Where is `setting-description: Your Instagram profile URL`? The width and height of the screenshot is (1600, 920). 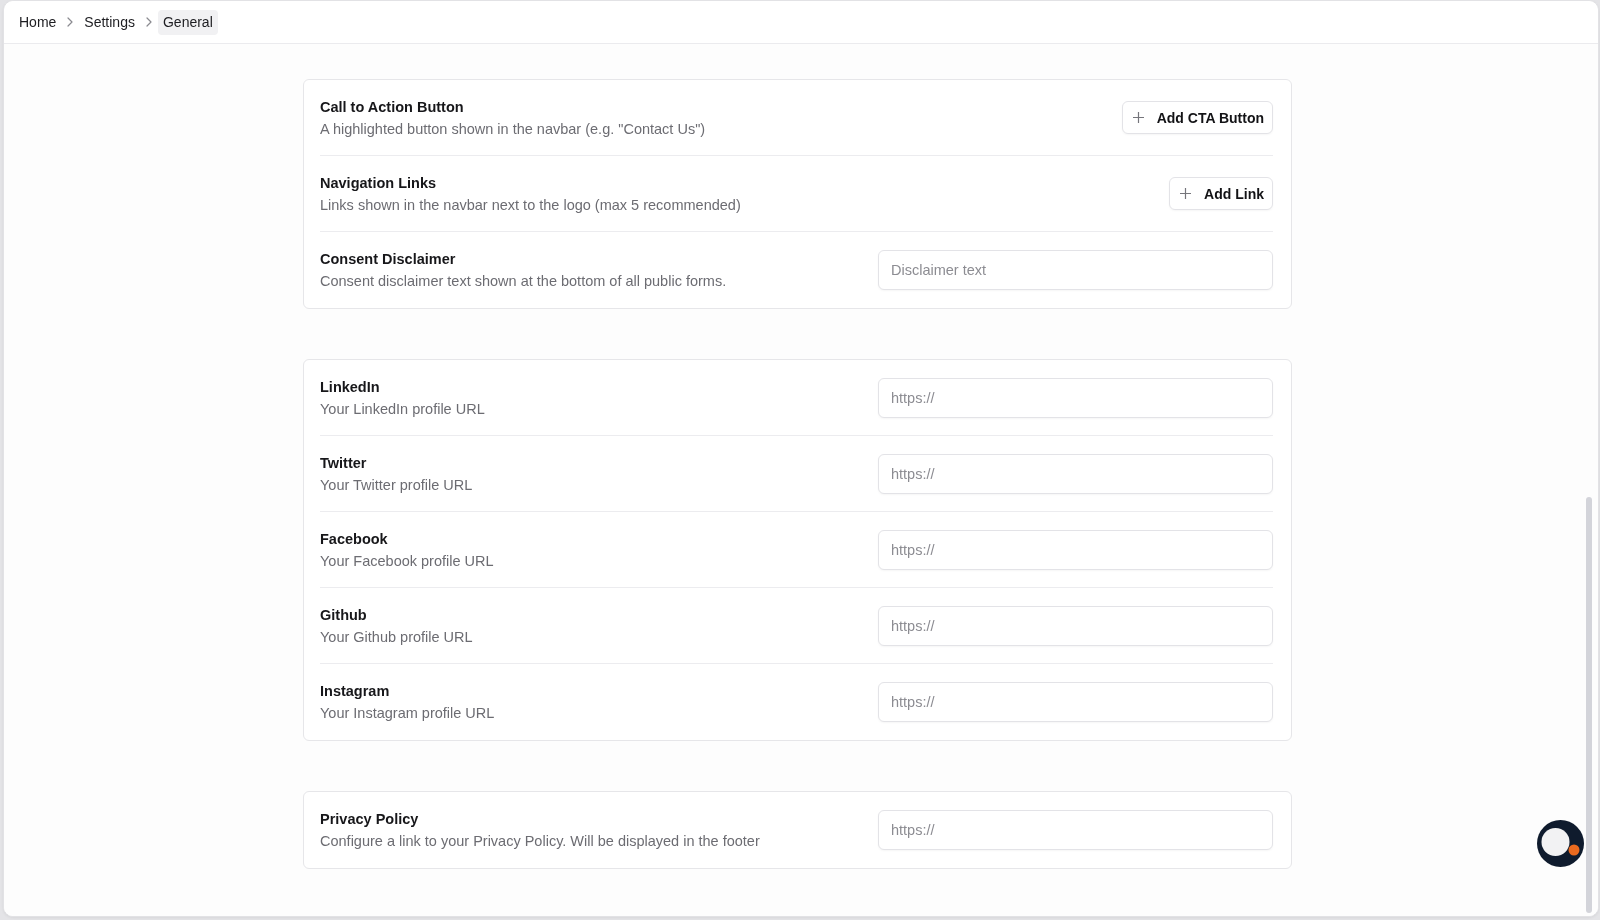 setting-description: Your Instagram profile URL is located at coordinates (408, 713).